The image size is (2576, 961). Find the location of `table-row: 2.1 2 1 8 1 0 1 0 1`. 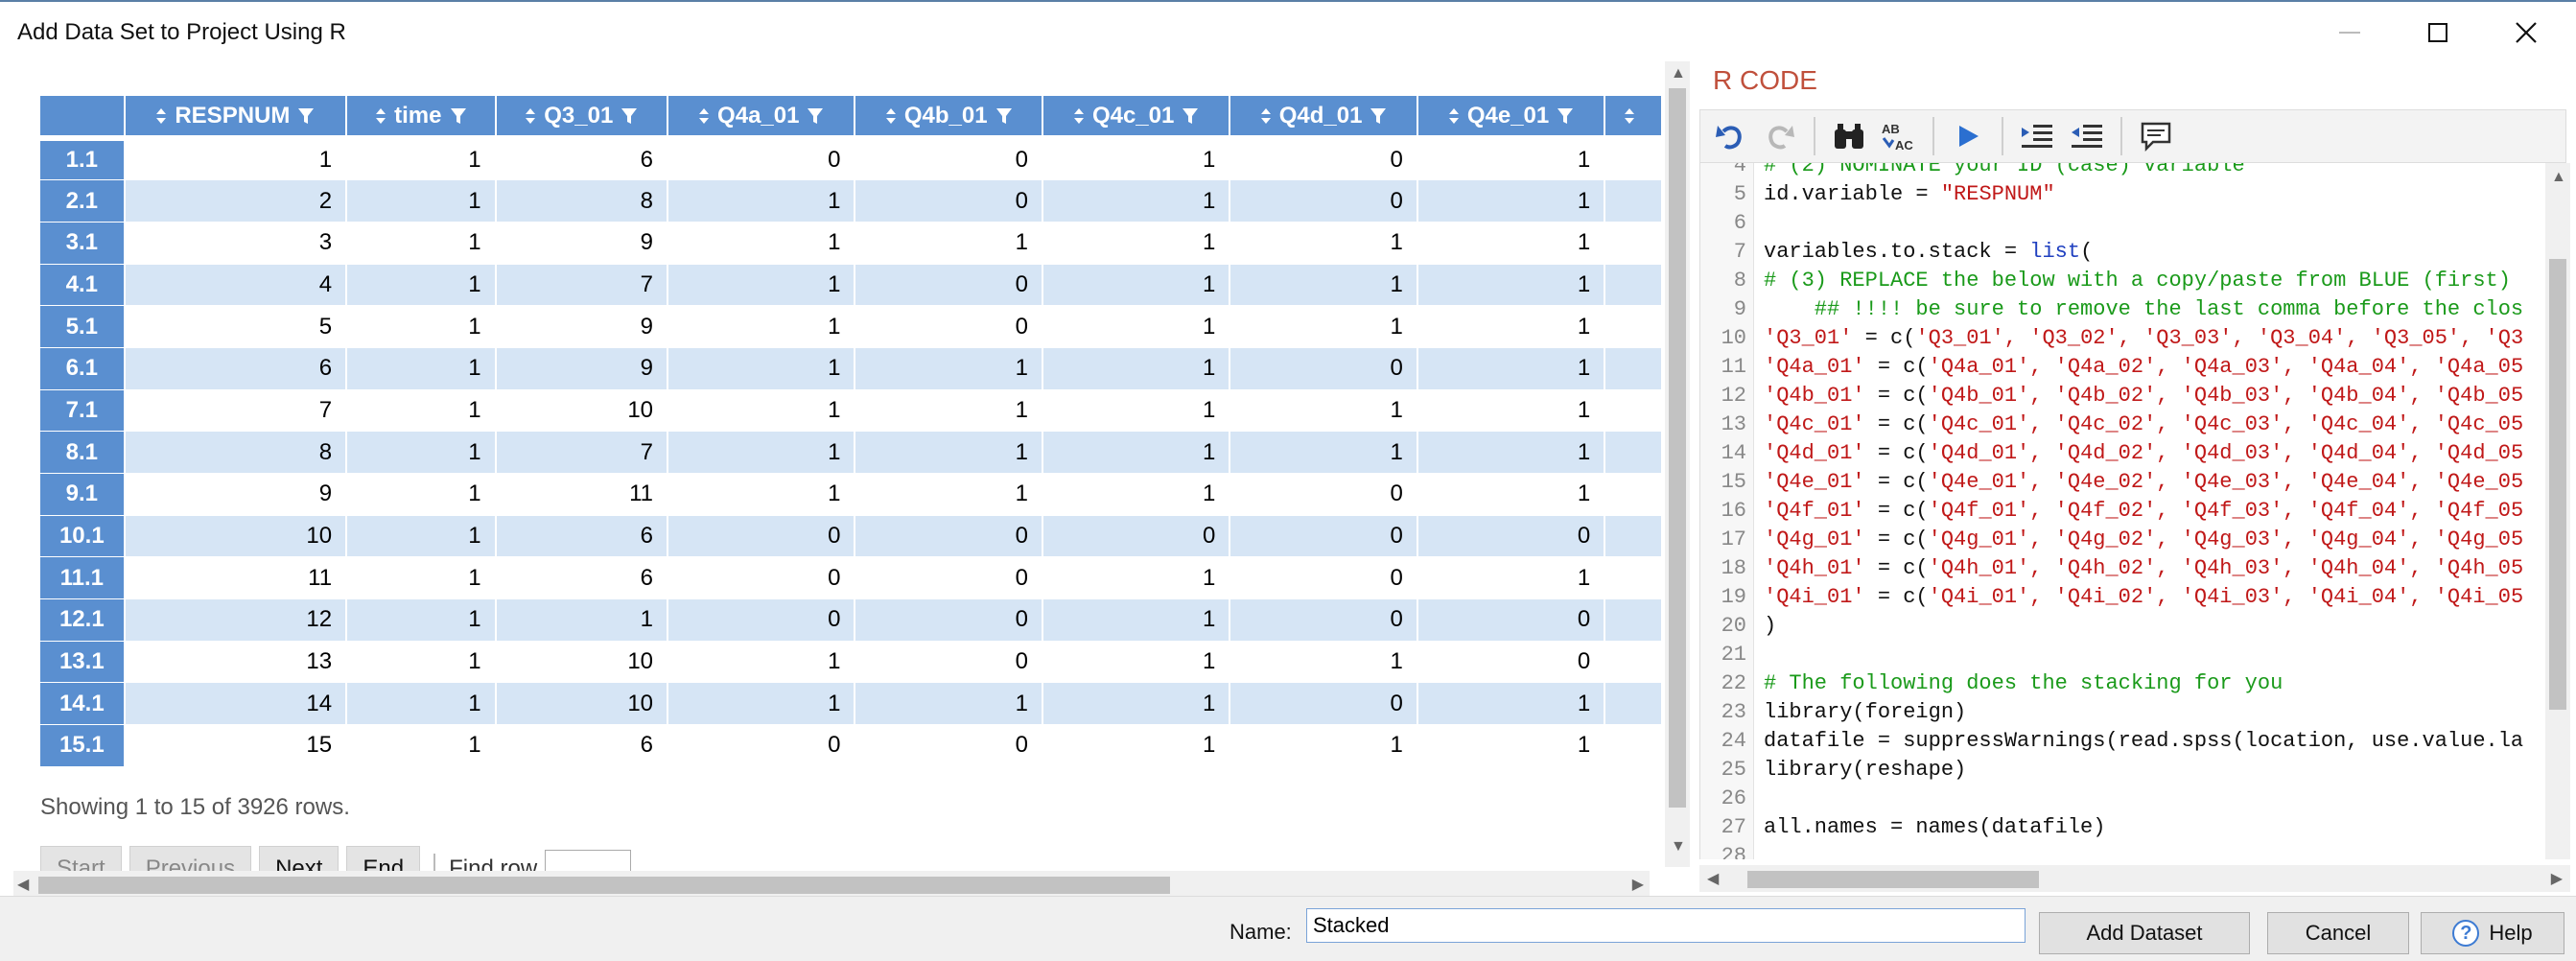

table-row: 2.1 2 1 8 1 0 1 0 1 is located at coordinates (851, 201).